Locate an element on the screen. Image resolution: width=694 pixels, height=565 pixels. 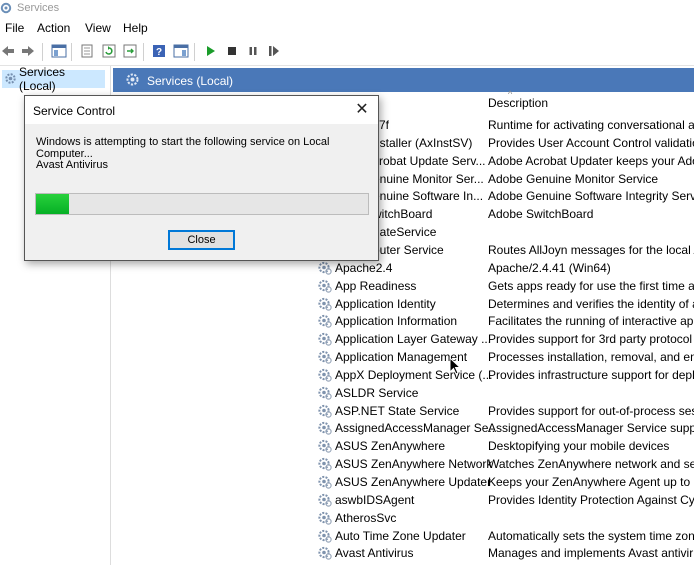
service-name: ASP.NET State Service is located at coordinates (397, 410).